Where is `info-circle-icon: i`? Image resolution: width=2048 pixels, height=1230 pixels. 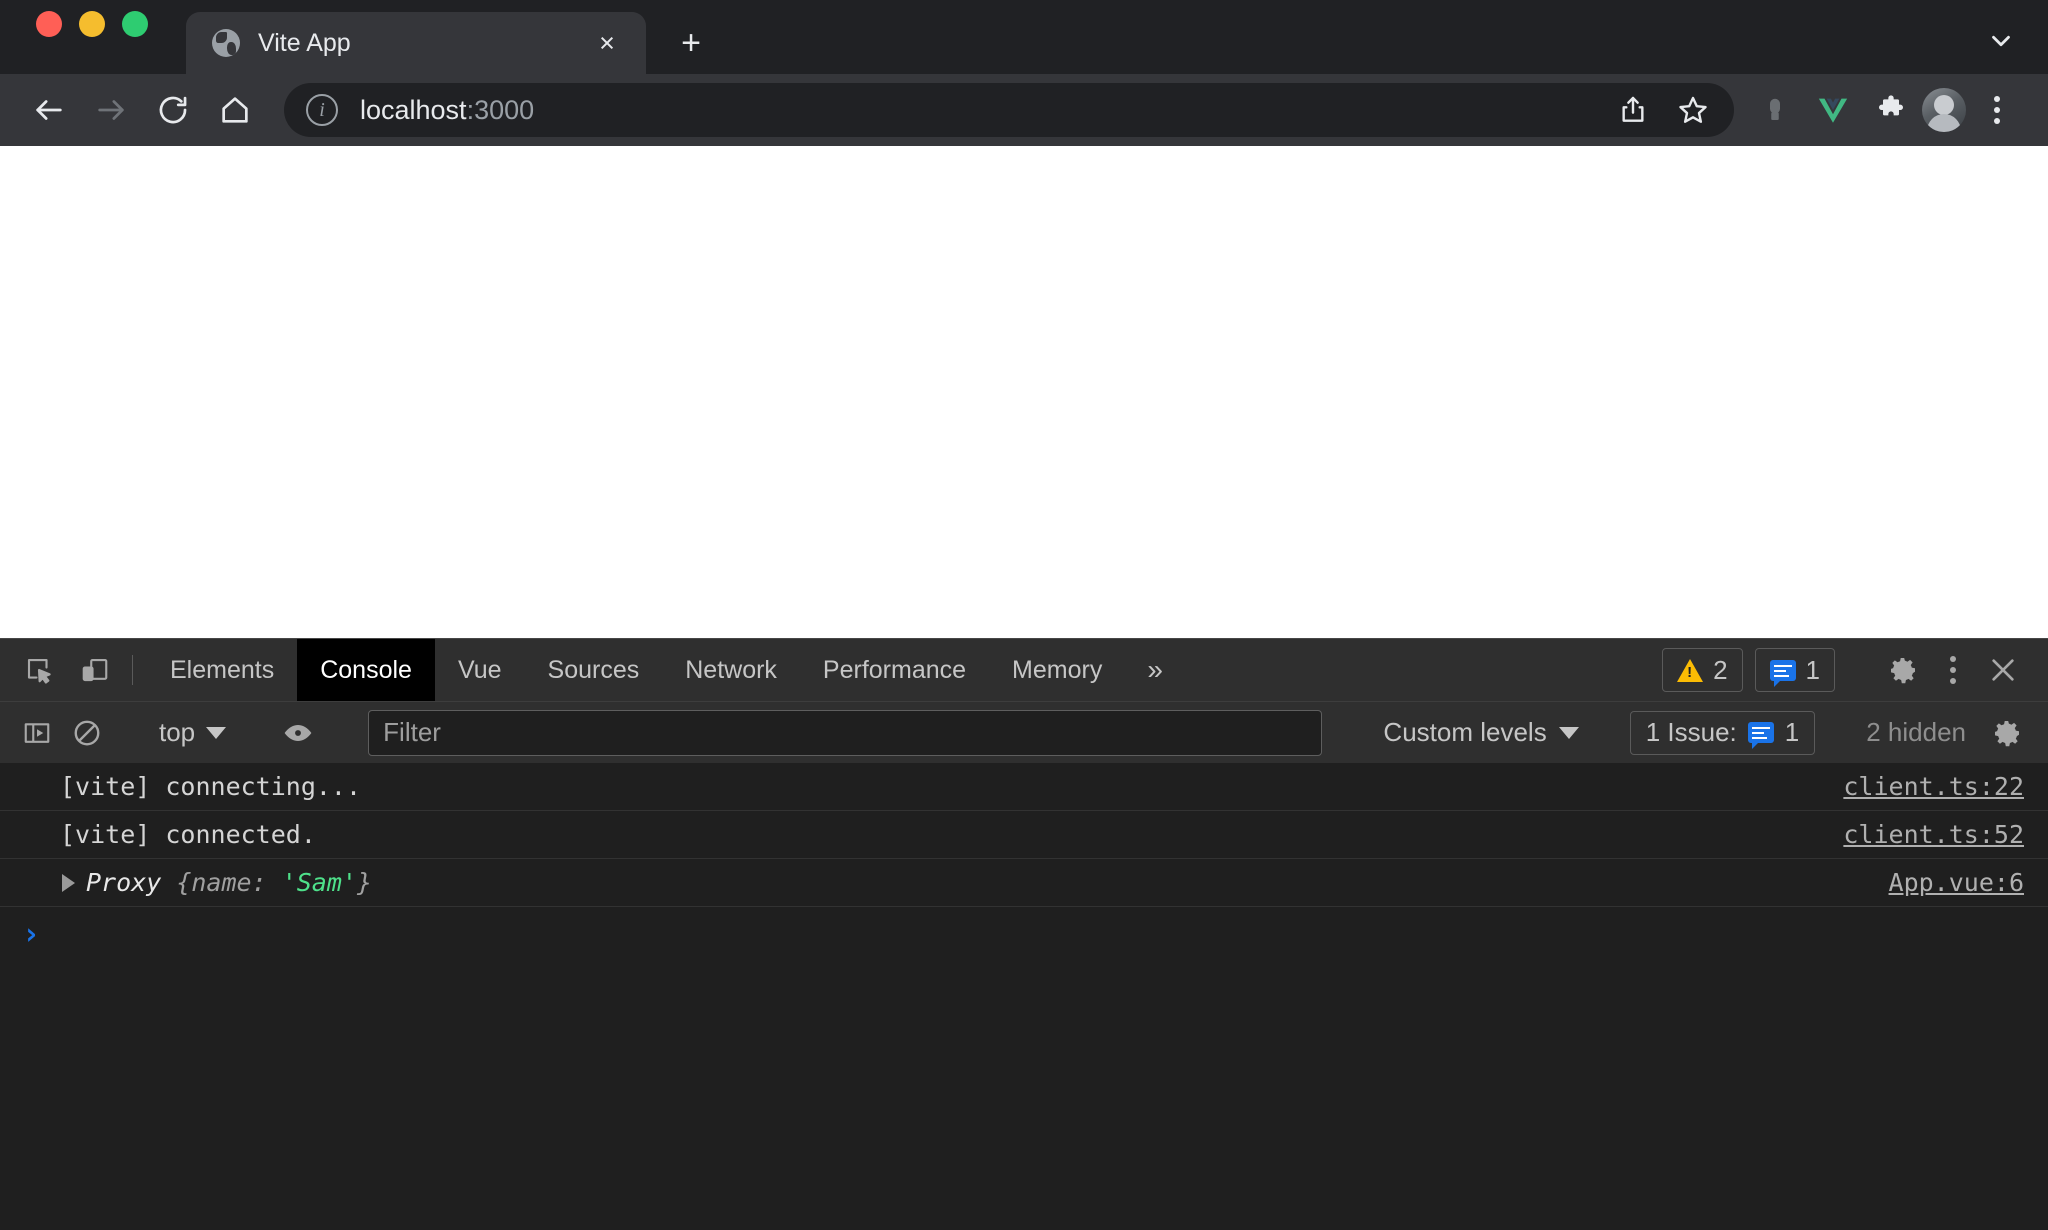 info-circle-icon: i is located at coordinates (322, 110).